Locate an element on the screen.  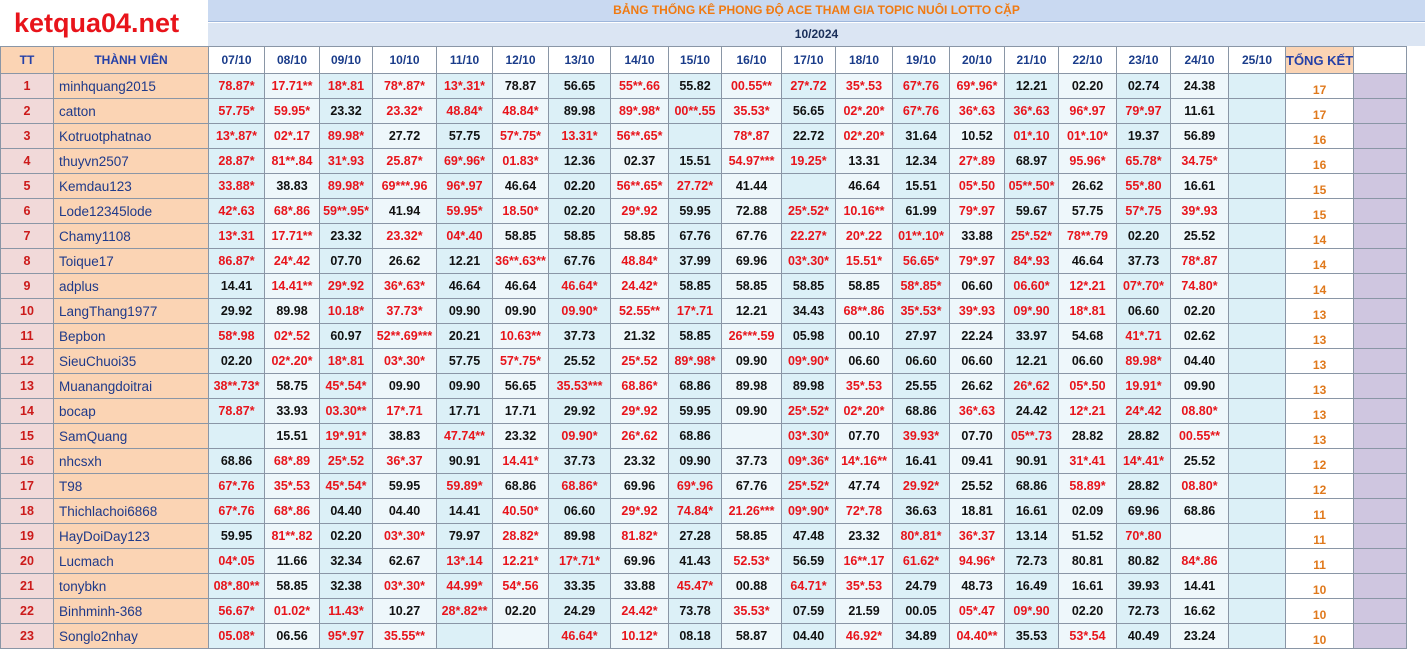
result-cell: 72.88 is located at coordinates (751, 211).